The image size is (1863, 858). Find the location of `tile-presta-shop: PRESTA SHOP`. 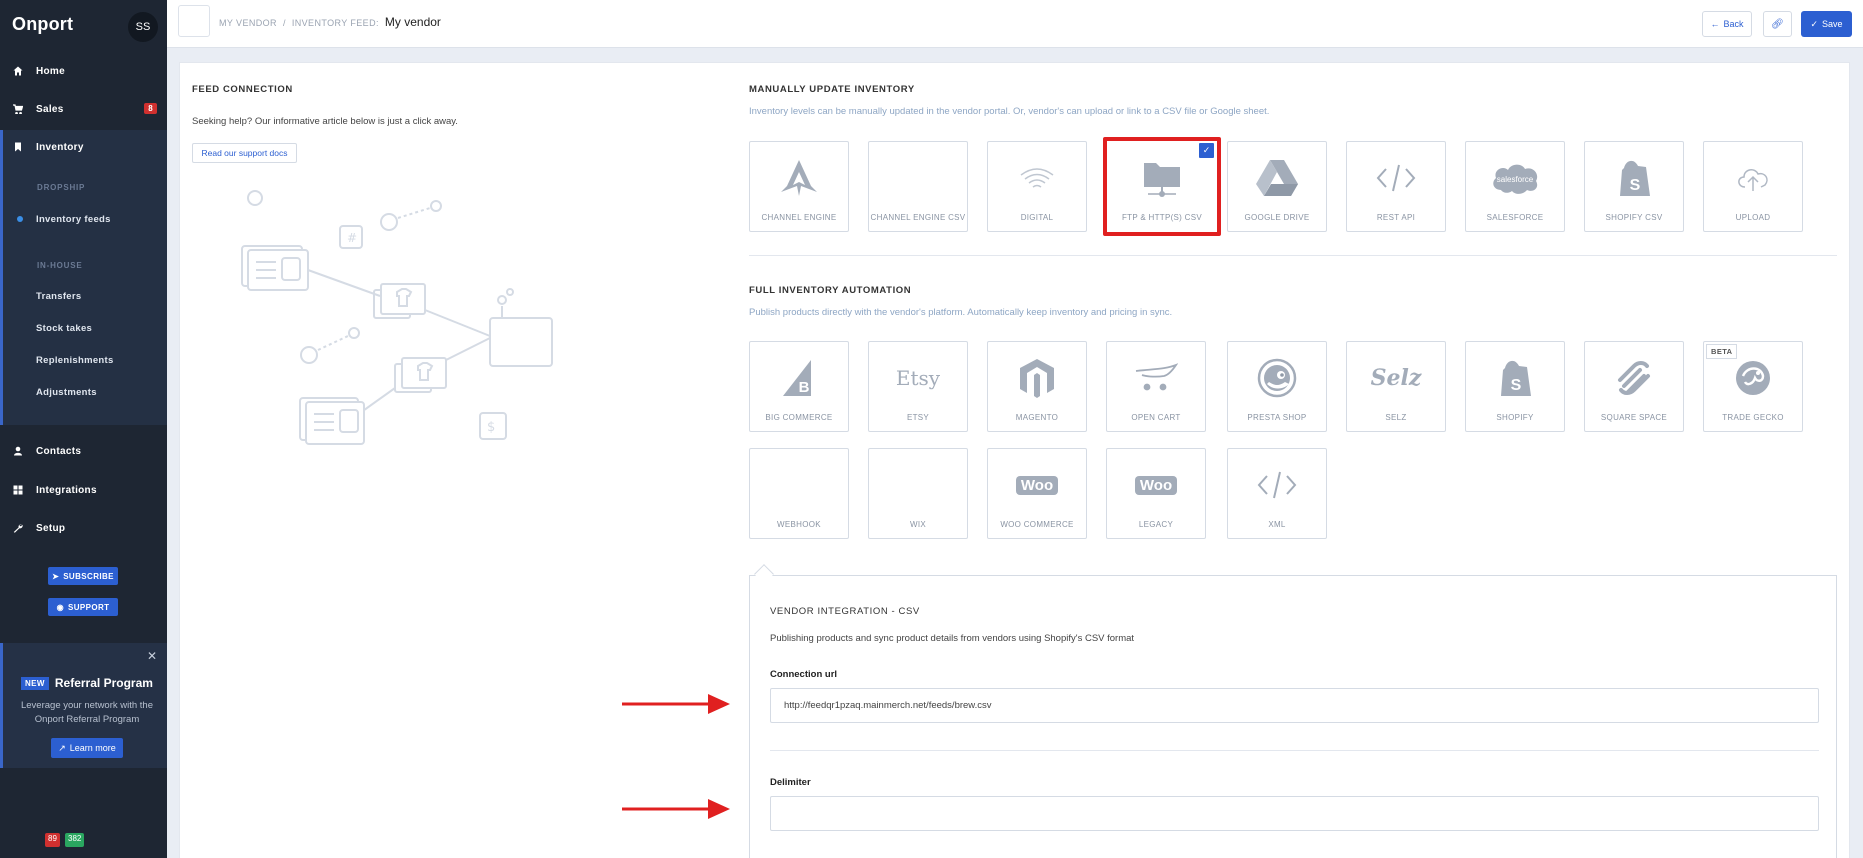

tile-presta-shop: PRESTA SHOP is located at coordinates (1277, 386).